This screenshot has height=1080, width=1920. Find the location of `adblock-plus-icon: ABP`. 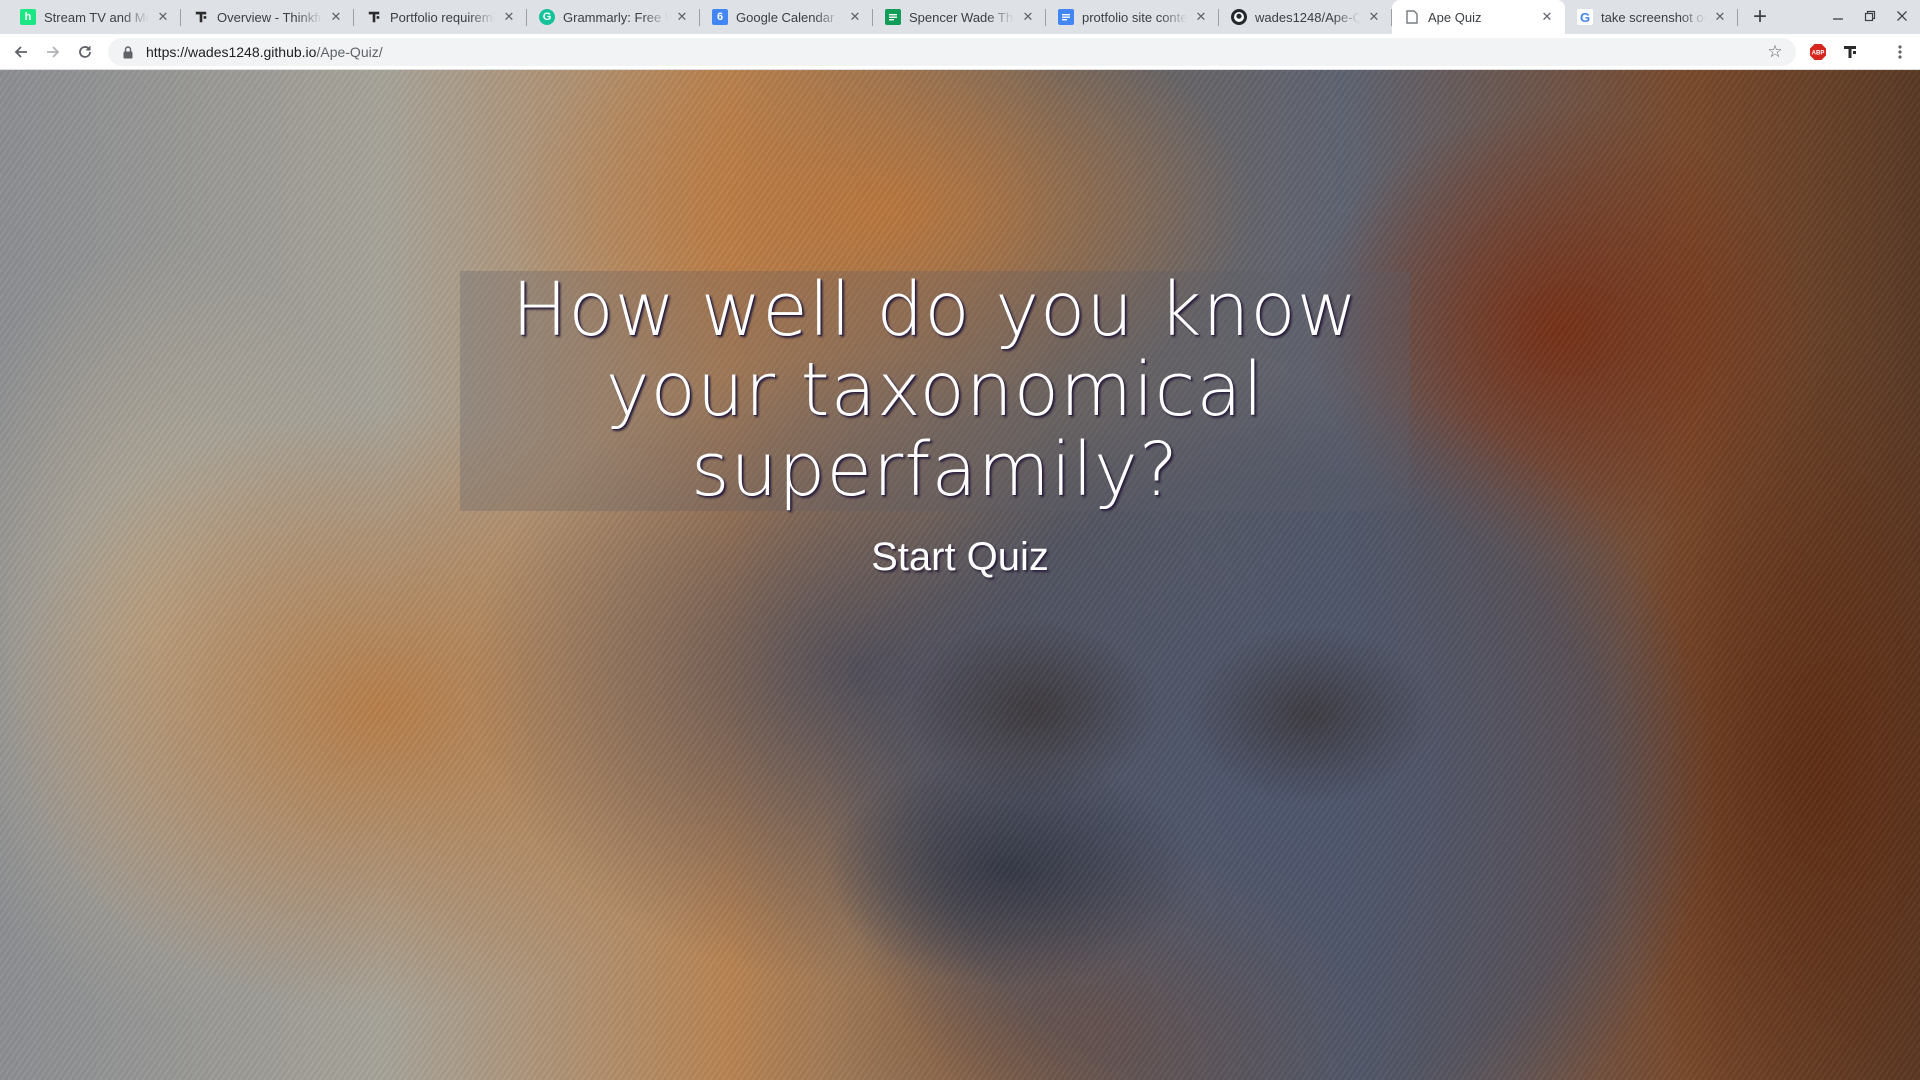

adblock-plus-icon: ABP is located at coordinates (1818, 52).